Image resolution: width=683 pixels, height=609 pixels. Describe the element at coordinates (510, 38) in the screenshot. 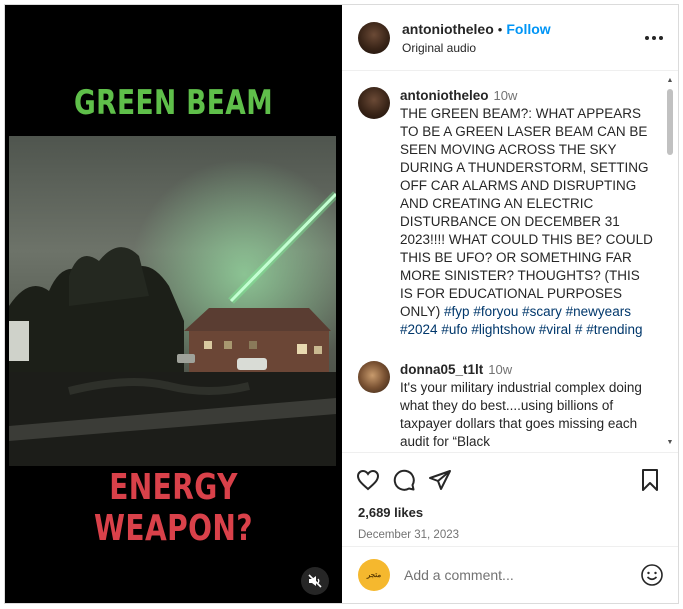

I see `post-header: antoniotheleo • Follow Original audio` at that location.